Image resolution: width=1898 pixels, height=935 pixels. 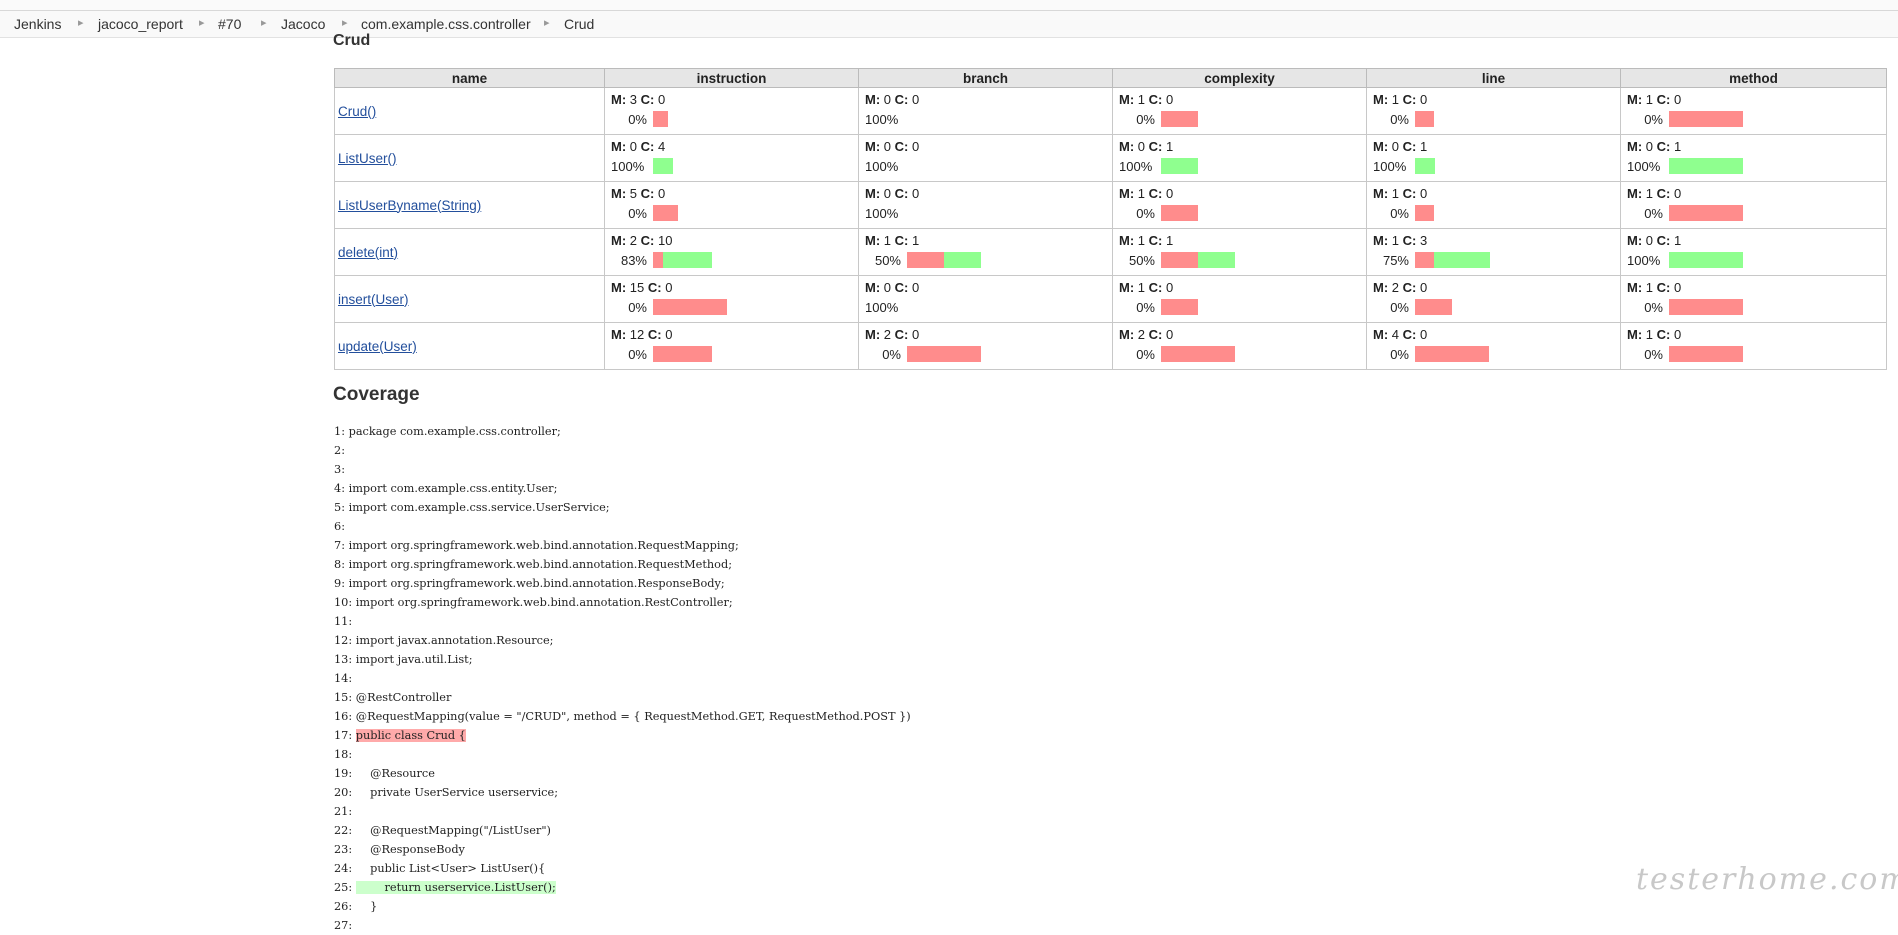 What do you see at coordinates (988, 193) in the screenshot?
I see `missed-covered-counts: M: 0 C: 0` at bounding box center [988, 193].